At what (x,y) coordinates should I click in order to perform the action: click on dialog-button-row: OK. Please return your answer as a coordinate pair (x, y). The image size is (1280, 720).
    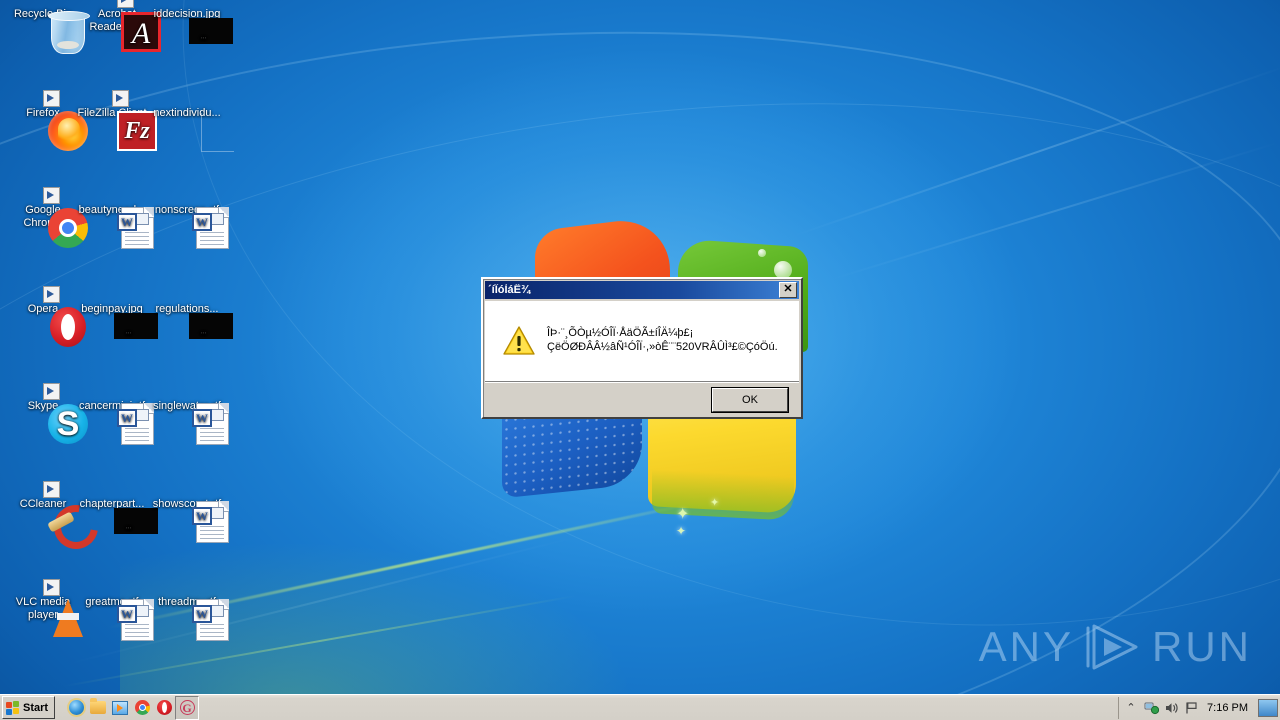
    Looking at the image, I should click on (642, 399).